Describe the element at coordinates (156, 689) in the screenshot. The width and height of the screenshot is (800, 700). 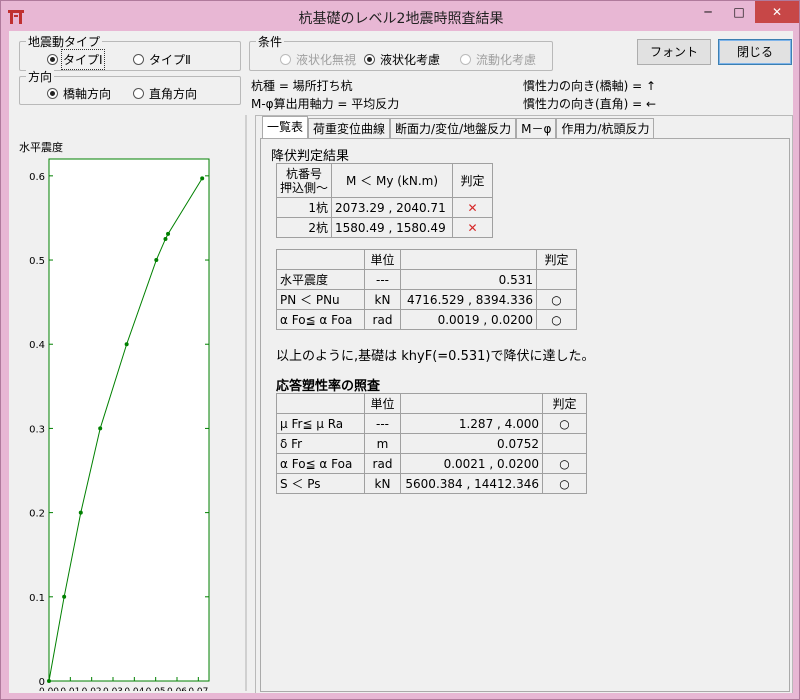
I see `x-tick-label: 0.05` at that location.